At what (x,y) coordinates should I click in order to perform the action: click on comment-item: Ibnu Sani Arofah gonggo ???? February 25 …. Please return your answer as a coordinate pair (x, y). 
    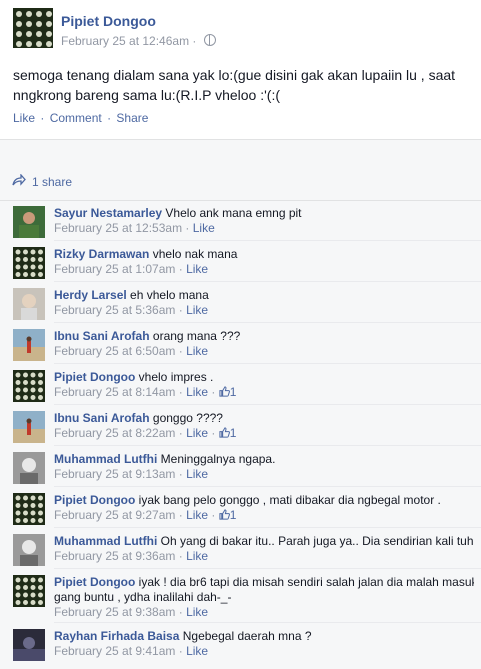
    Looking at the image, I should click on (240, 429).